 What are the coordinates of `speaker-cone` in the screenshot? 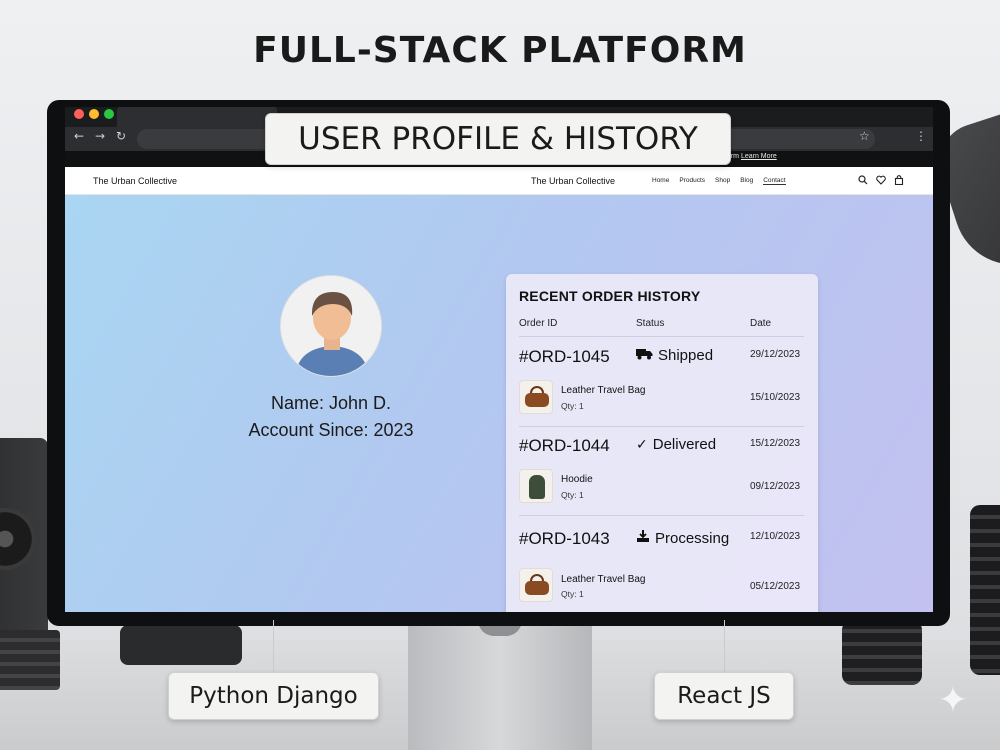 It's located at (18, 539).